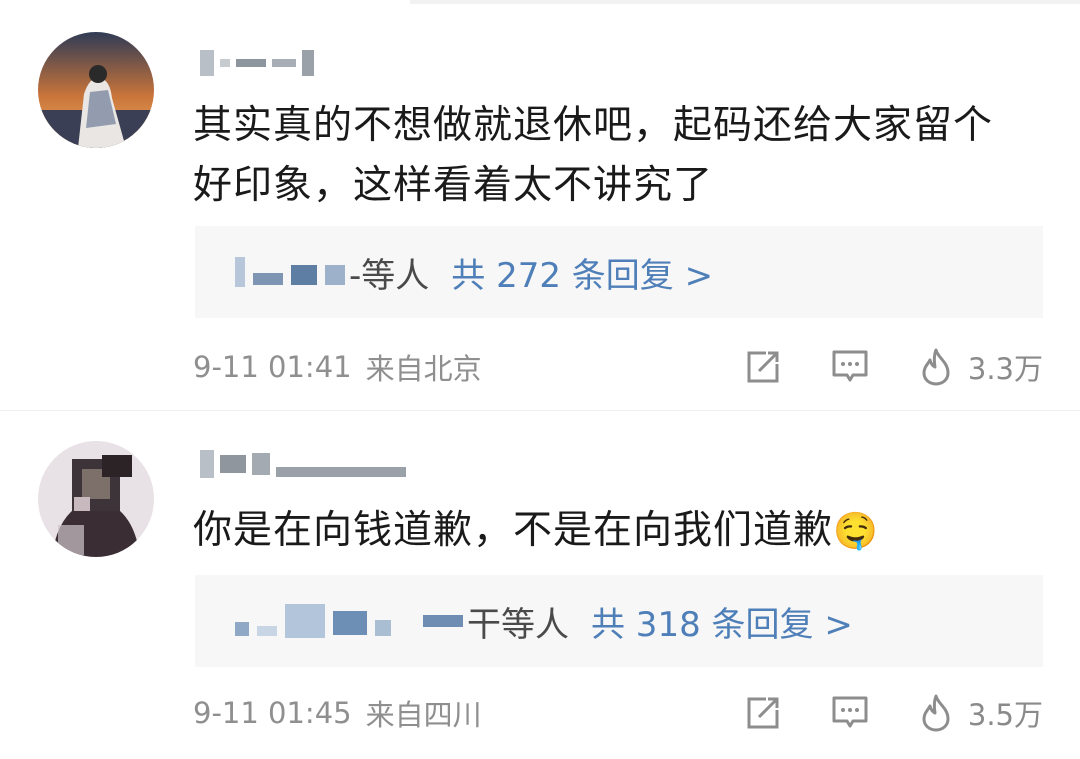  Describe the element at coordinates (272, 713) in the screenshot. I see `timestamp: 9-11 01:45` at that location.